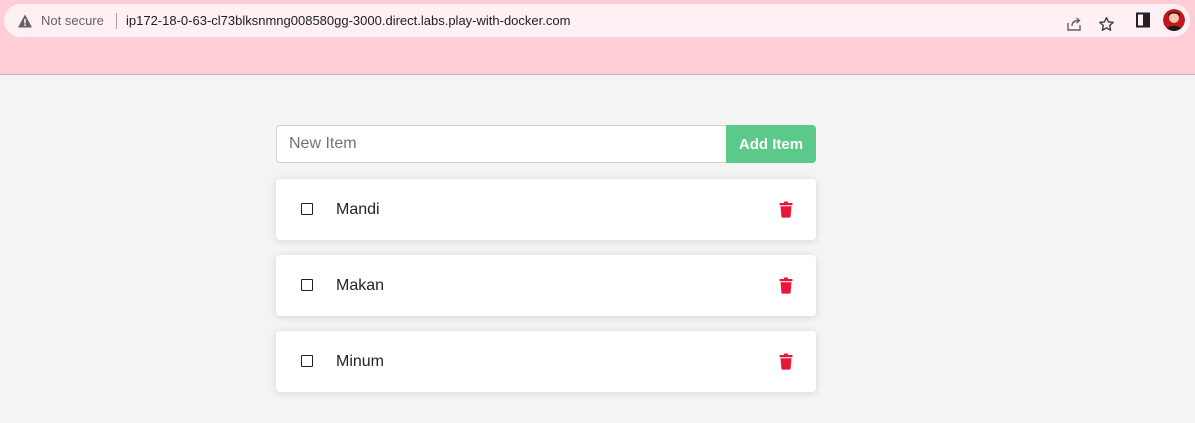  I want to click on address-divider, so click(116, 21).